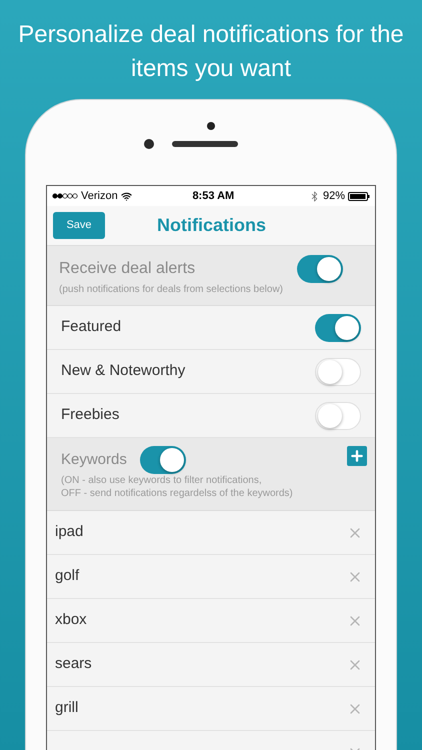  I want to click on alerts-note: (push notifications for deals from selections below), so click(171, 290).